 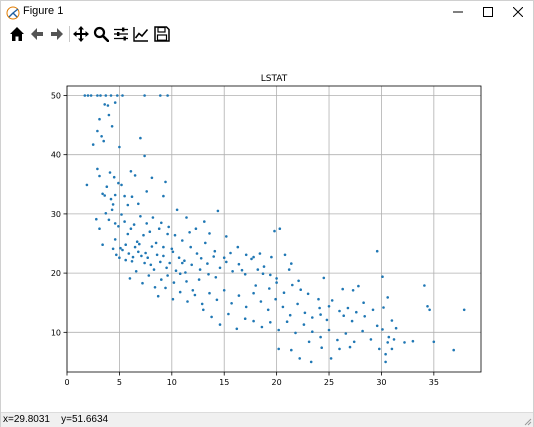 What do you see at coordinates (224, 382) in the screenshot?
I see `x-tick-label: 15` at bounding box center [224, 382].